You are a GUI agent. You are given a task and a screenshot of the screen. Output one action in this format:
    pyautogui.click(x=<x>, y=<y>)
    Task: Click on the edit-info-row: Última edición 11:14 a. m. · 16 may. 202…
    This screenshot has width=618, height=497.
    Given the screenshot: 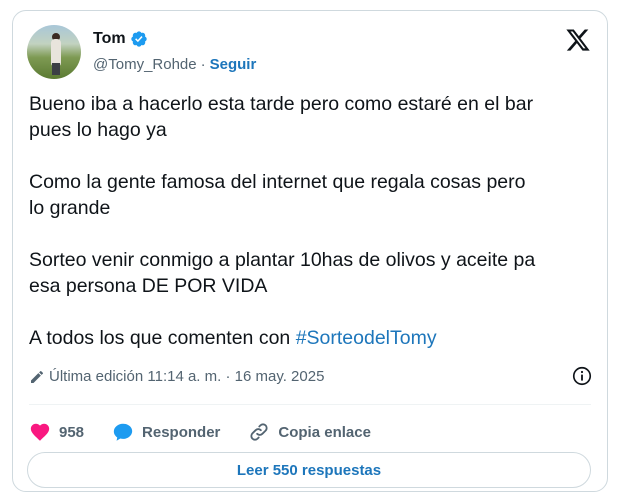 What is the action you would take?
    pyautogui.click(x=311, y=376)
    